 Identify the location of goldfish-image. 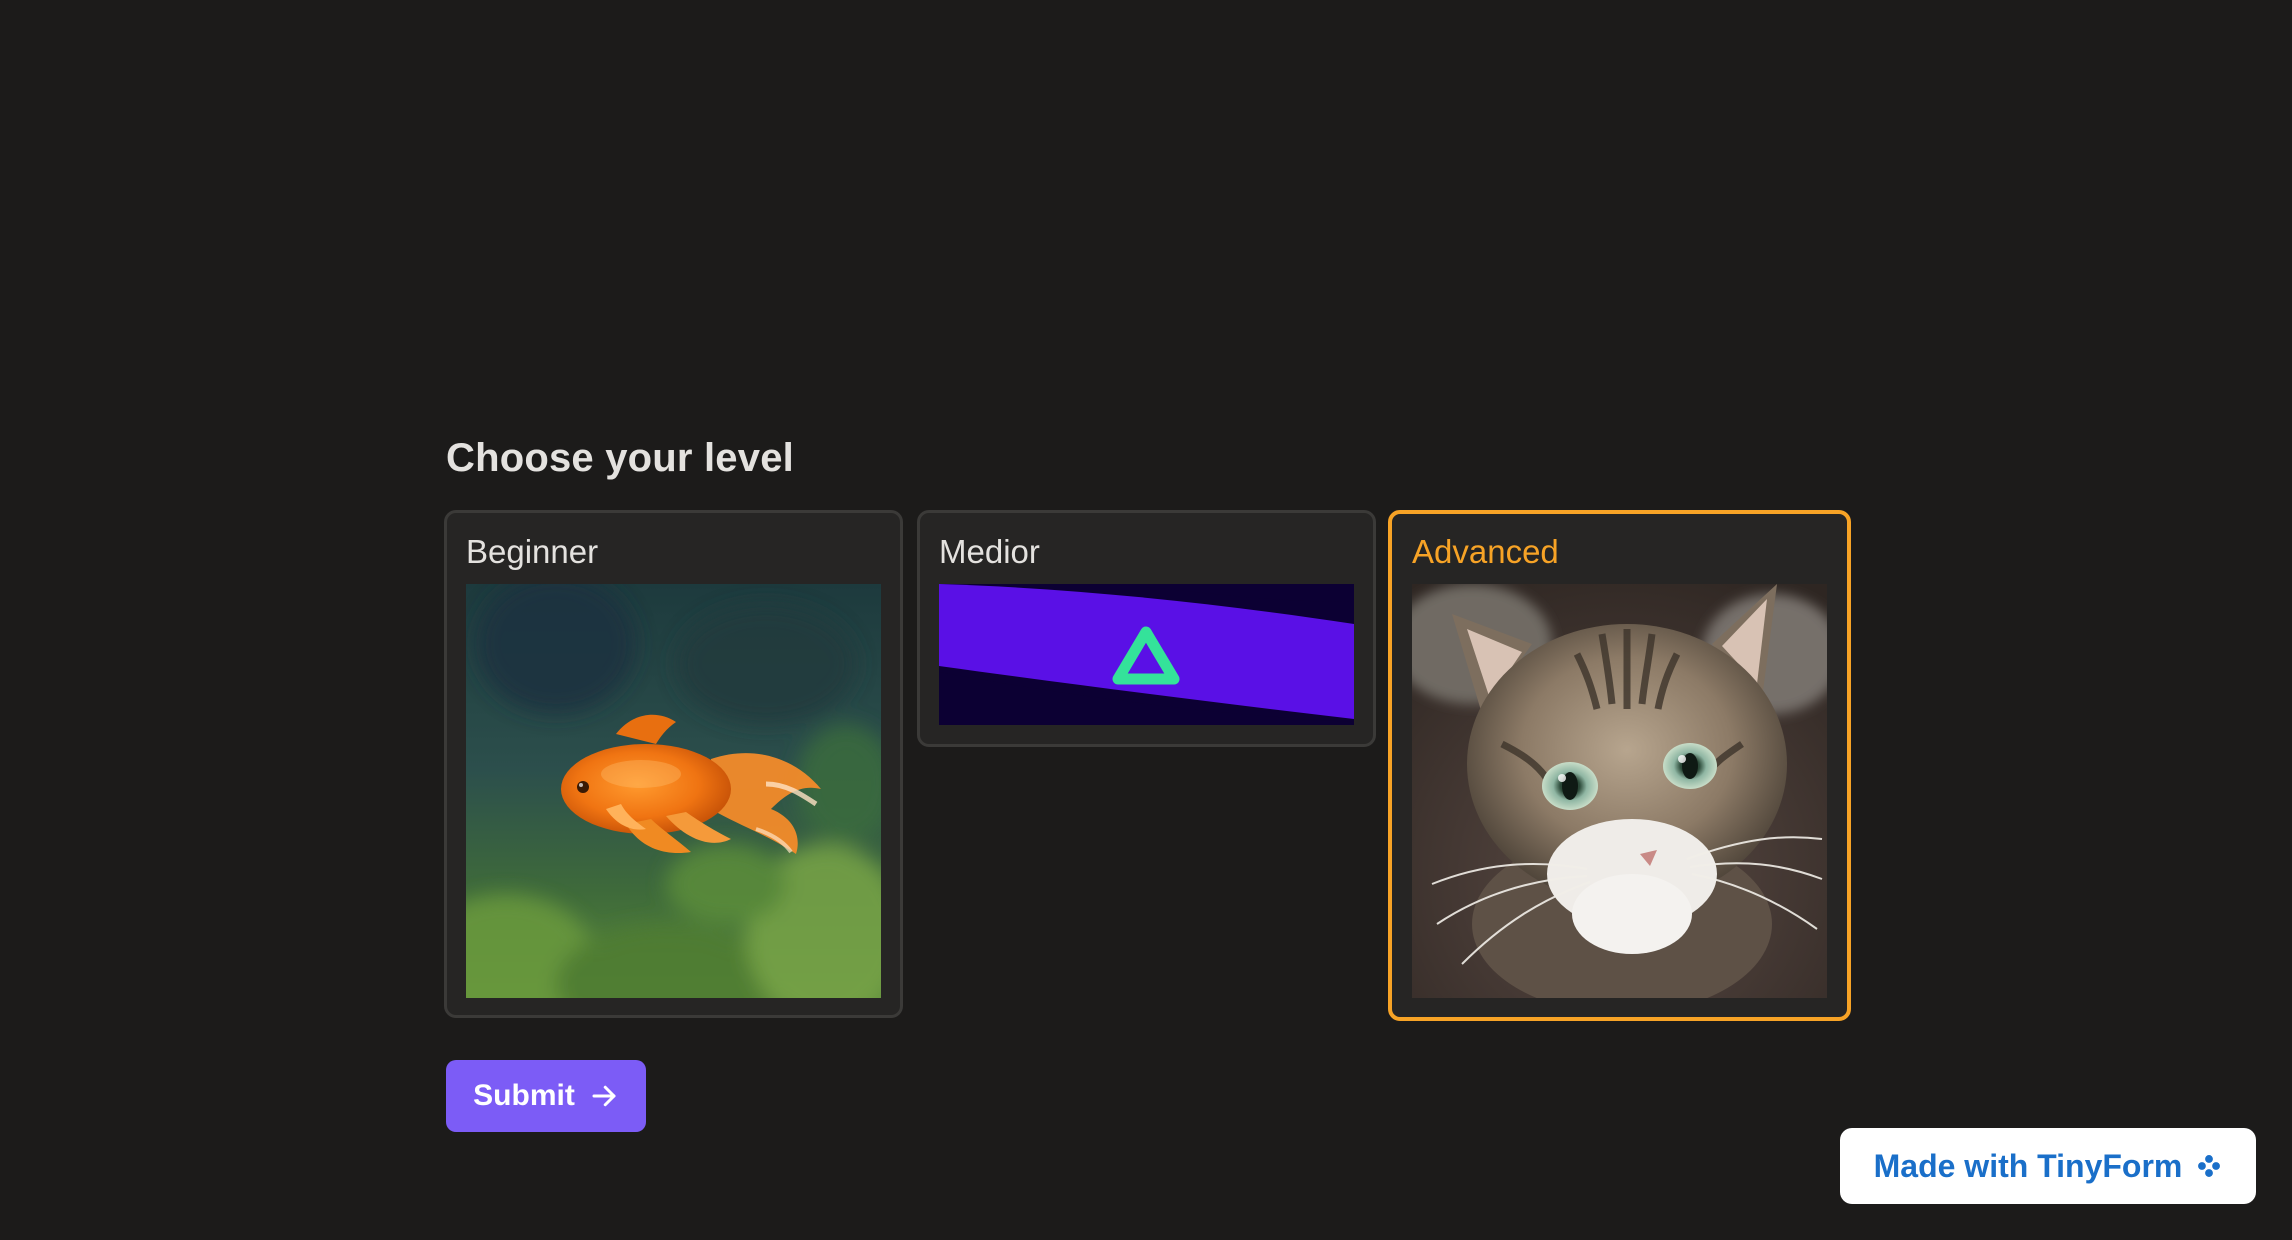
(673, 791).